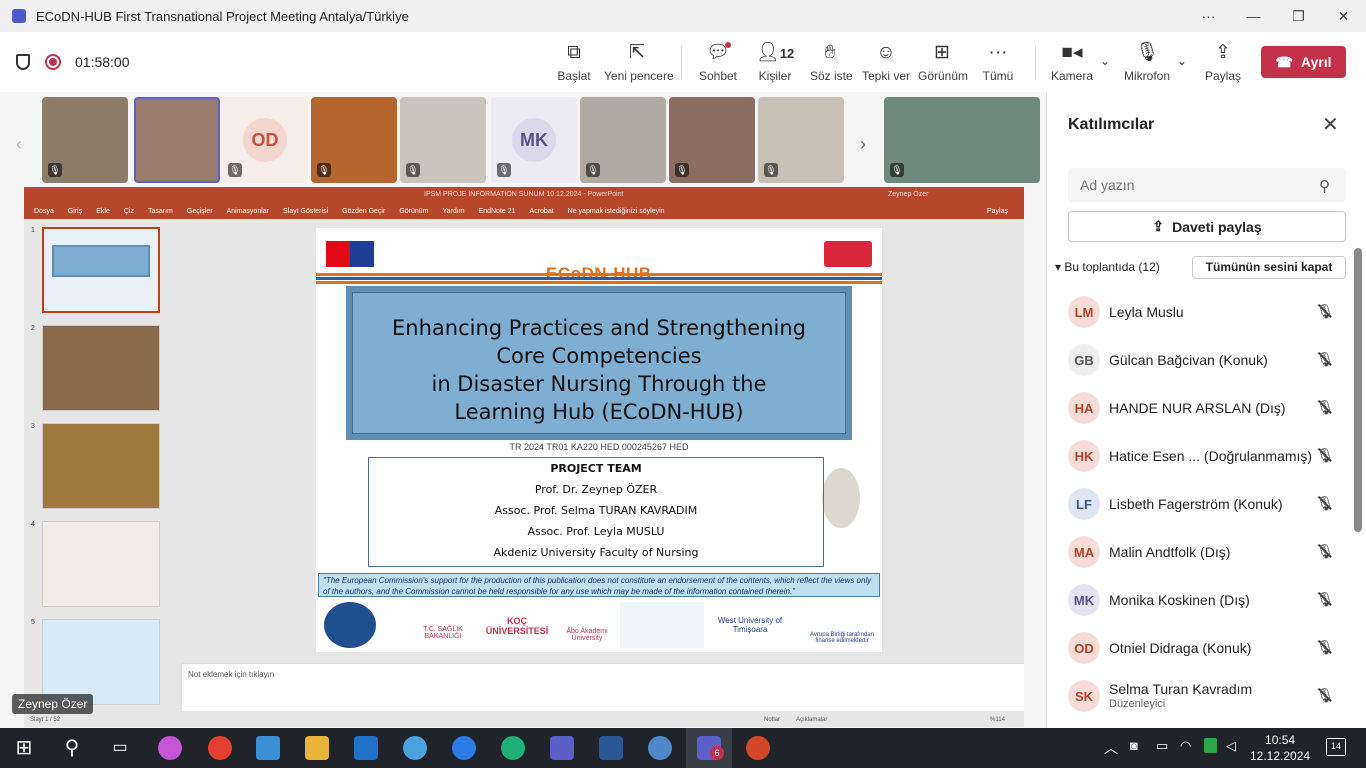  What do you see at coordinates (1213, 408) in the screenshot?
I see `participant-row: HA HANDE NUR ARSLAN (Dış) 🎙︎` at bounding box center [1213, 408].